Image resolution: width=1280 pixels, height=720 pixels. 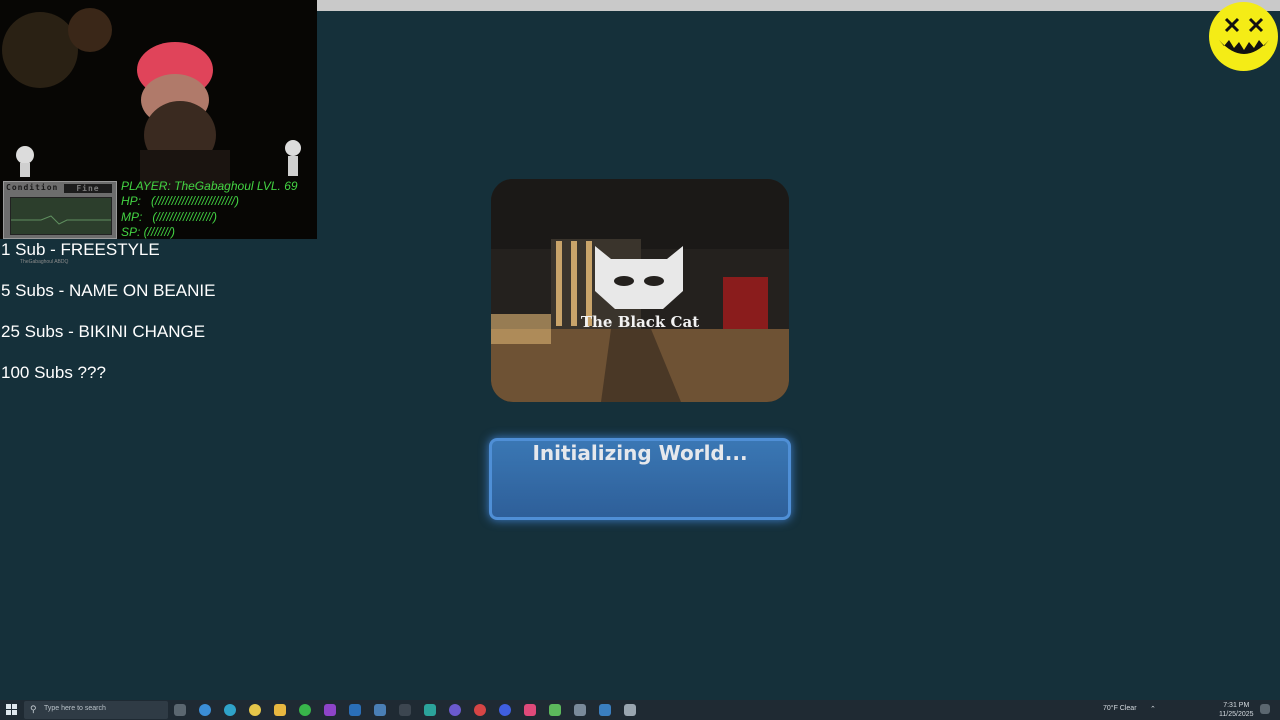 I want to click on weather-status: 70°F Clear, so click(x=1120, y=708).